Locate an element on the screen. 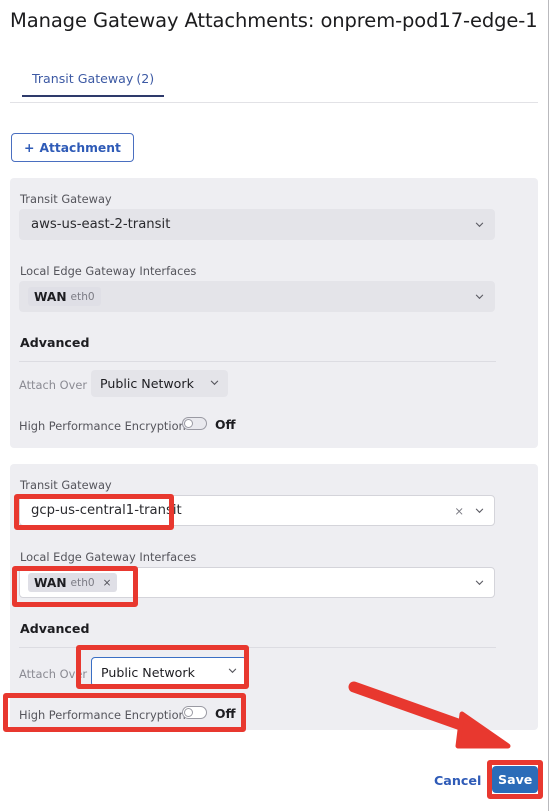 Image resolution: width=555 pixels, height=811 pixels. tab-transit-gateway: Transit Gateway (2) is located at coordinates (93, 84).